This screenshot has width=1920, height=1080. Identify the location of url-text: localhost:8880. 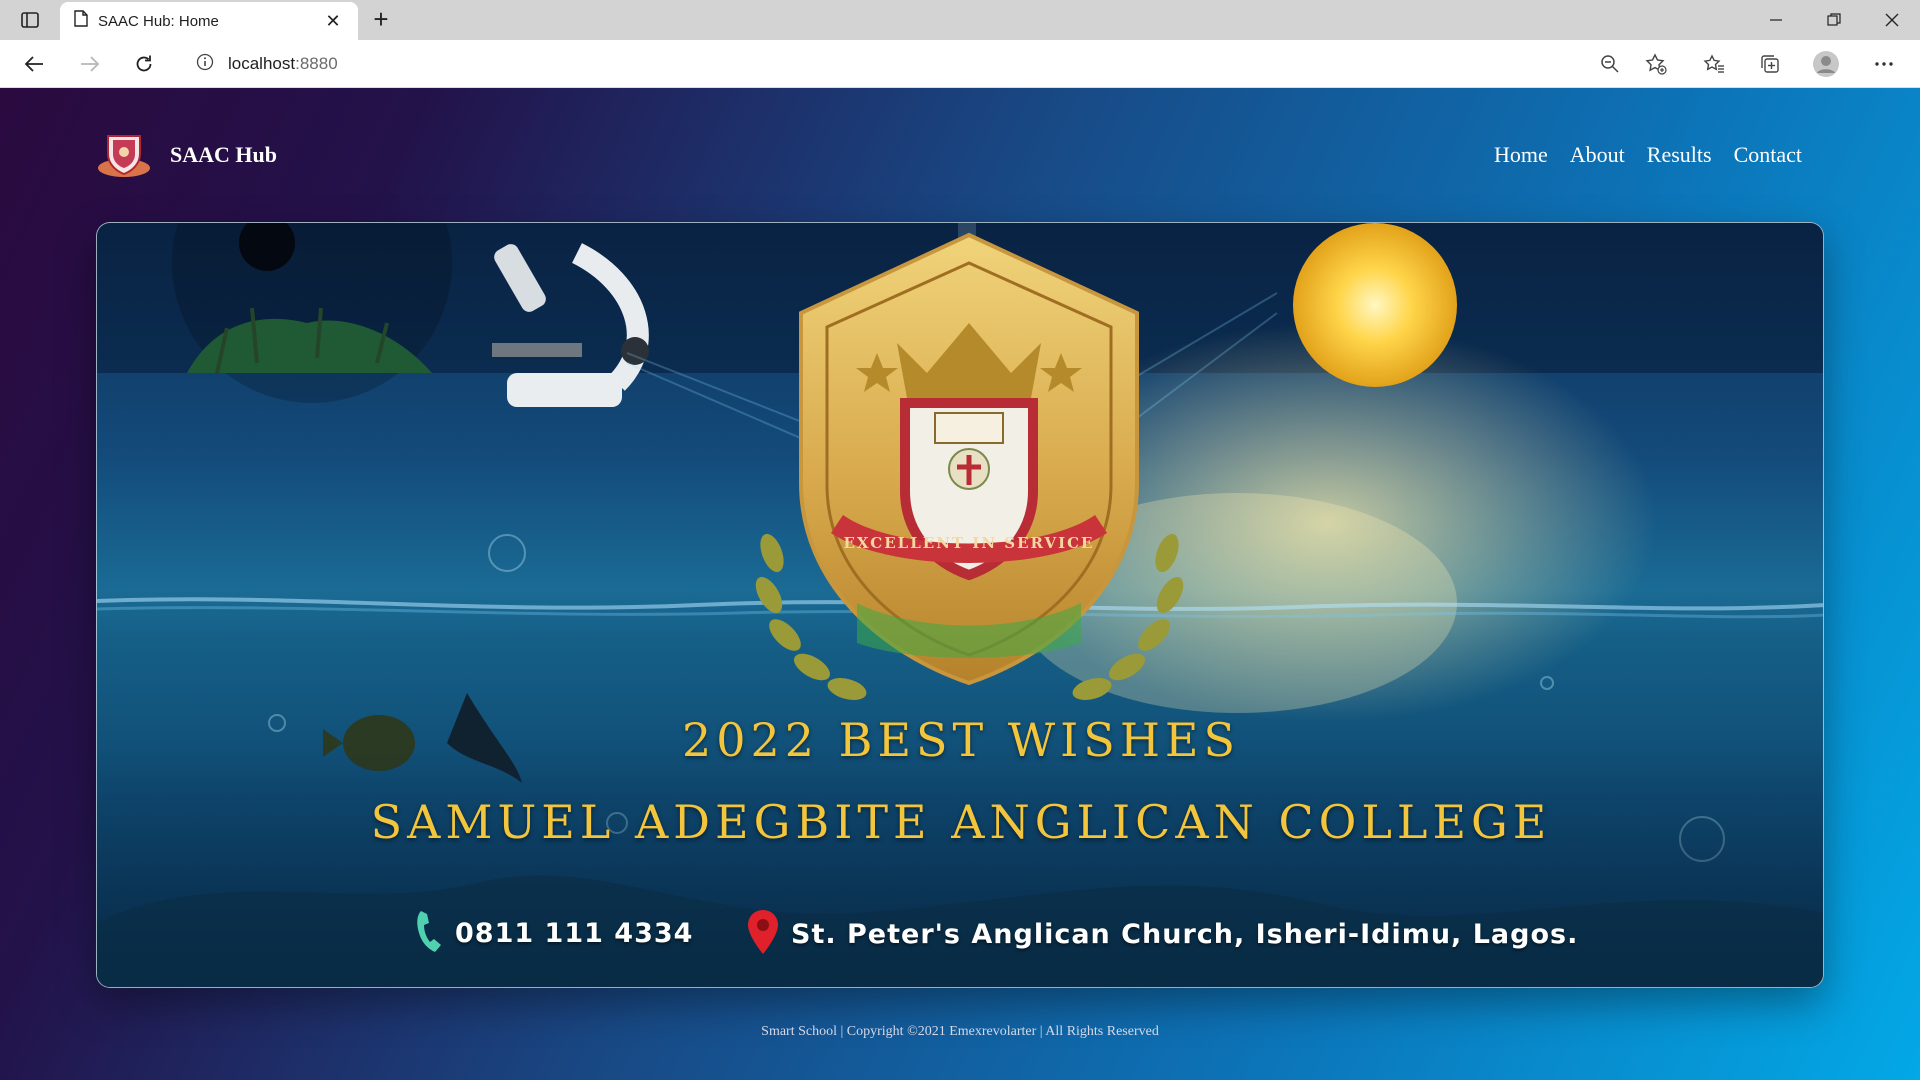
(283, 64).